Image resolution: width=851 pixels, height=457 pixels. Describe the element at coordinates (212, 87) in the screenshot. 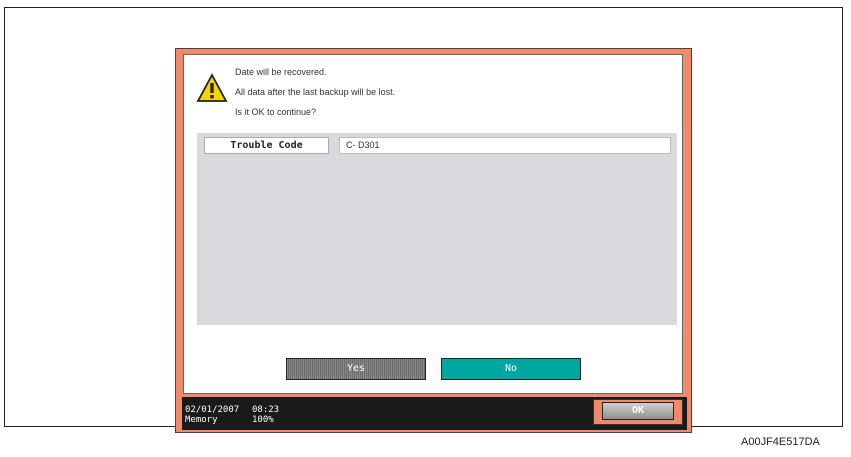

I see `warning-triangle-icon` at that location.